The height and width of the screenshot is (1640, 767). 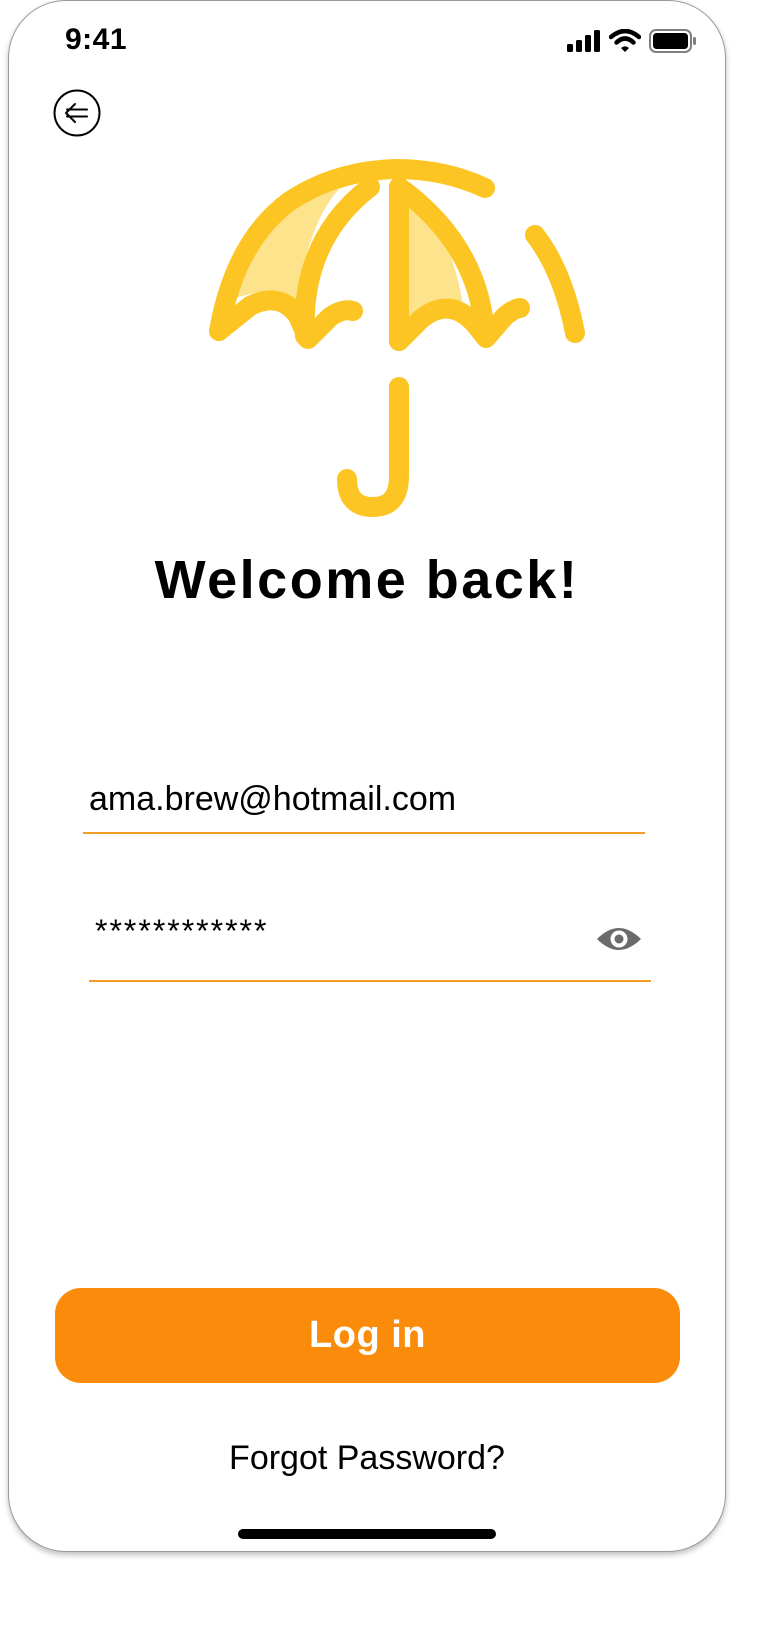 I want to click on eye-icon, so click(x=619, y=939).